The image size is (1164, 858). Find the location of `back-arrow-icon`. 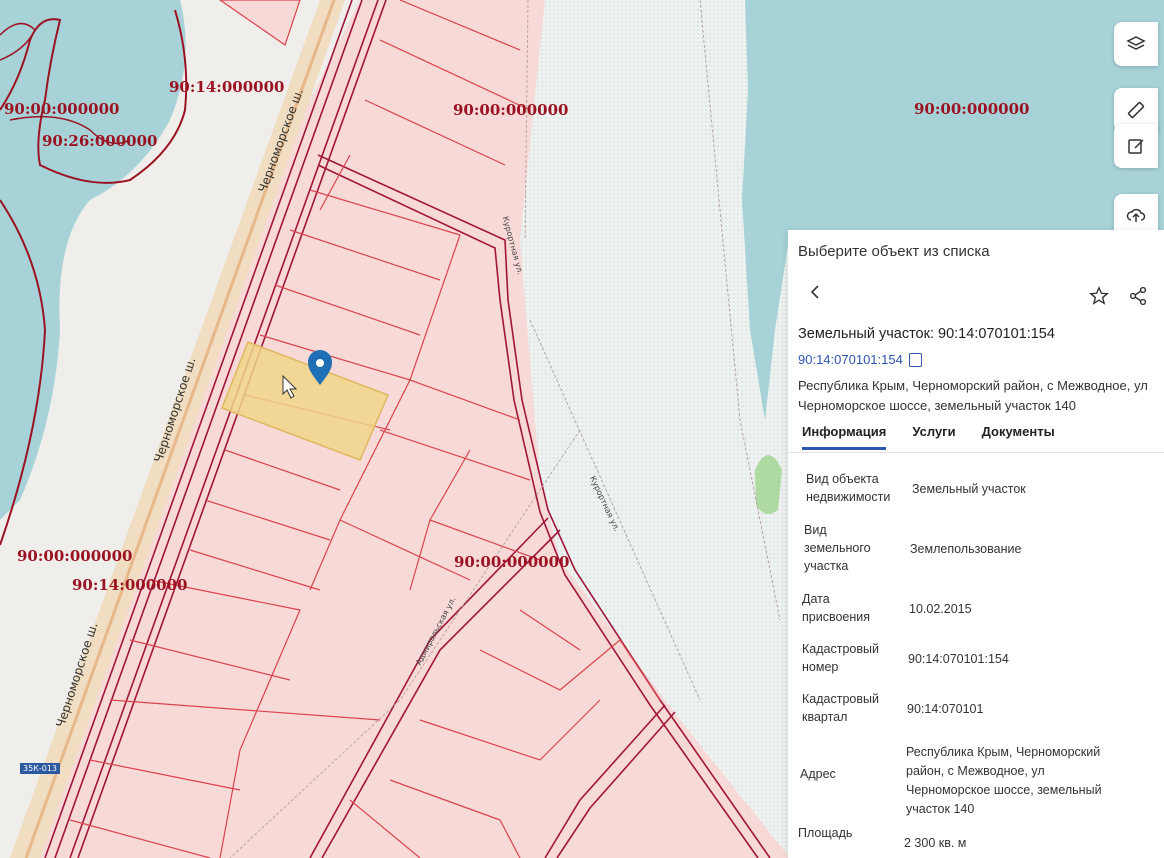

back-arrow-icon is located at coordinates (816, 292).